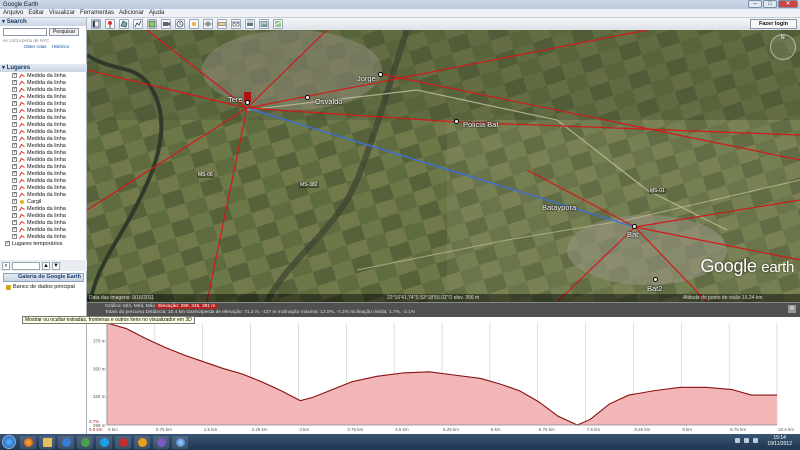 Image resolution: width=800 pixels, height=450 pixels. I want to click on minimize-button: –, so click(755, 4).